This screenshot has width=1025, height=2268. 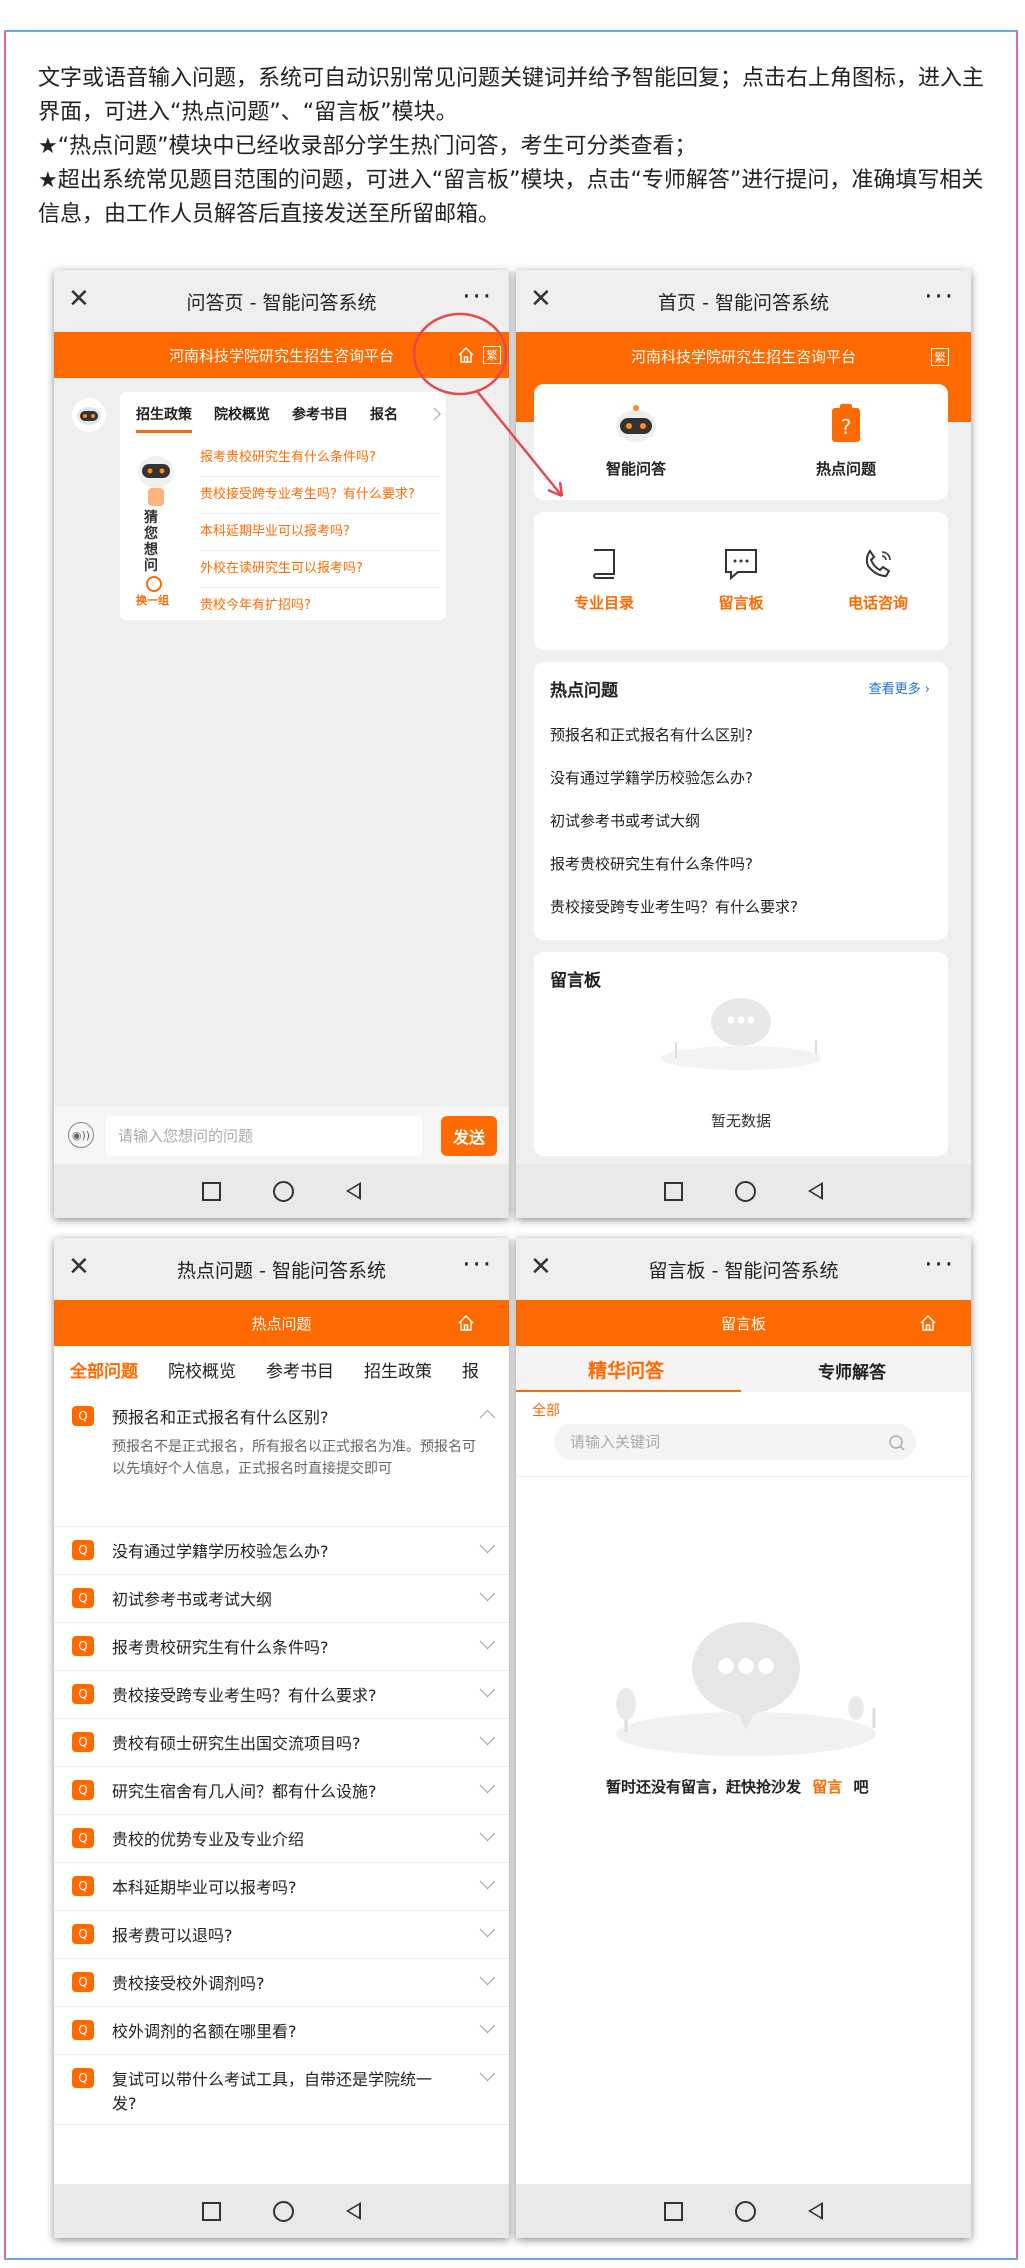 What do you see at coordinates (281, 1598) in the screenshot?
I see `faq-item: Q 初试参考书或考试大纲` at bounding box center [281, 1598].